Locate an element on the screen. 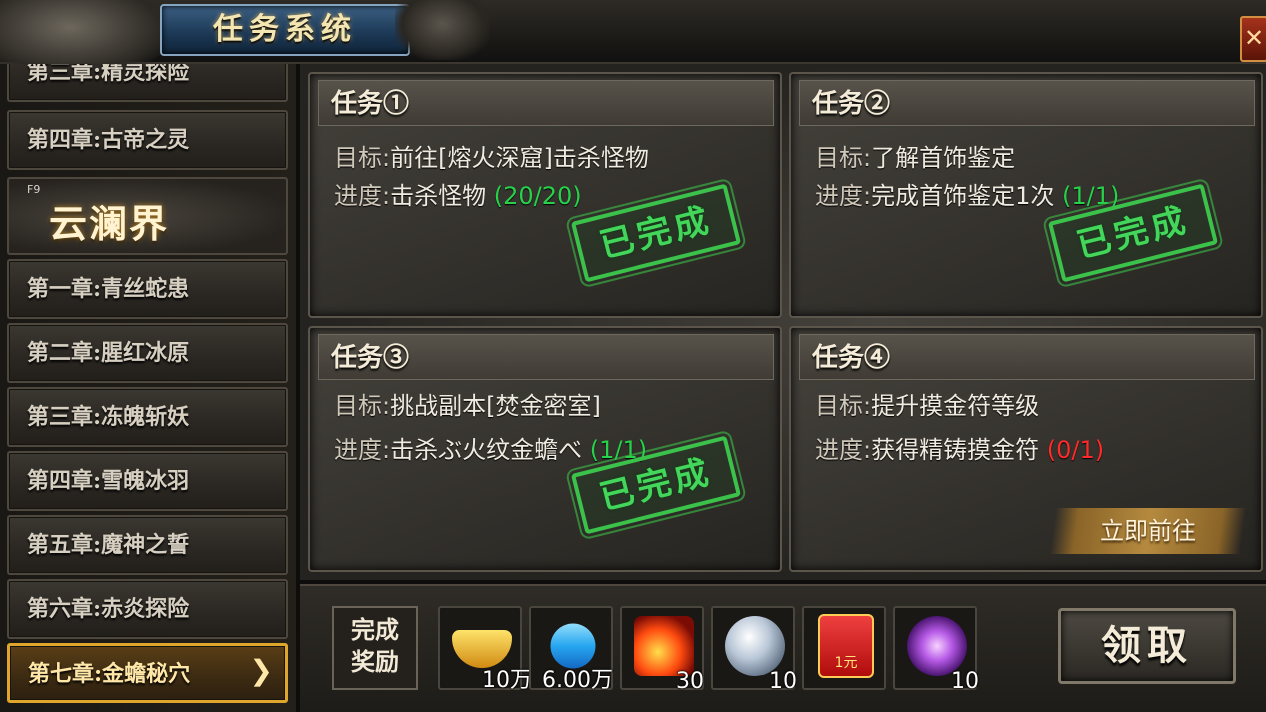 This screenshot has width=1266, height=712. task-progress: 进度:击杀ぶ火纹金蟾べ (1/1) is located at coordinates (490, 447).